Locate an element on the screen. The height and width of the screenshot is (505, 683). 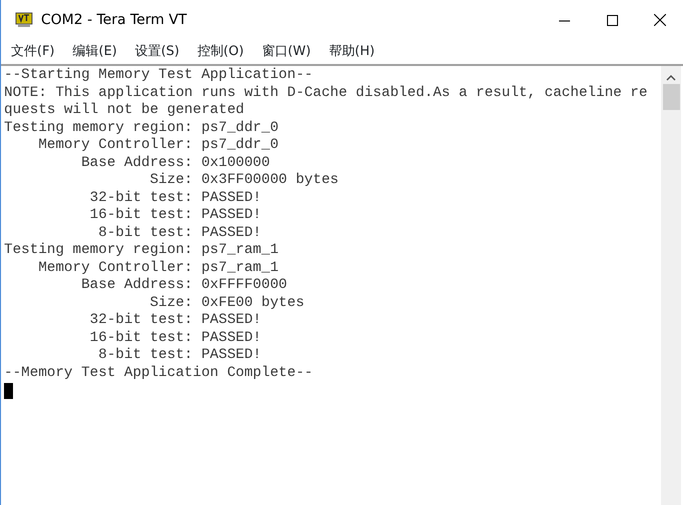
terminal-line: --Memory Test Application Complete-- is located at coordinates (158, 373).